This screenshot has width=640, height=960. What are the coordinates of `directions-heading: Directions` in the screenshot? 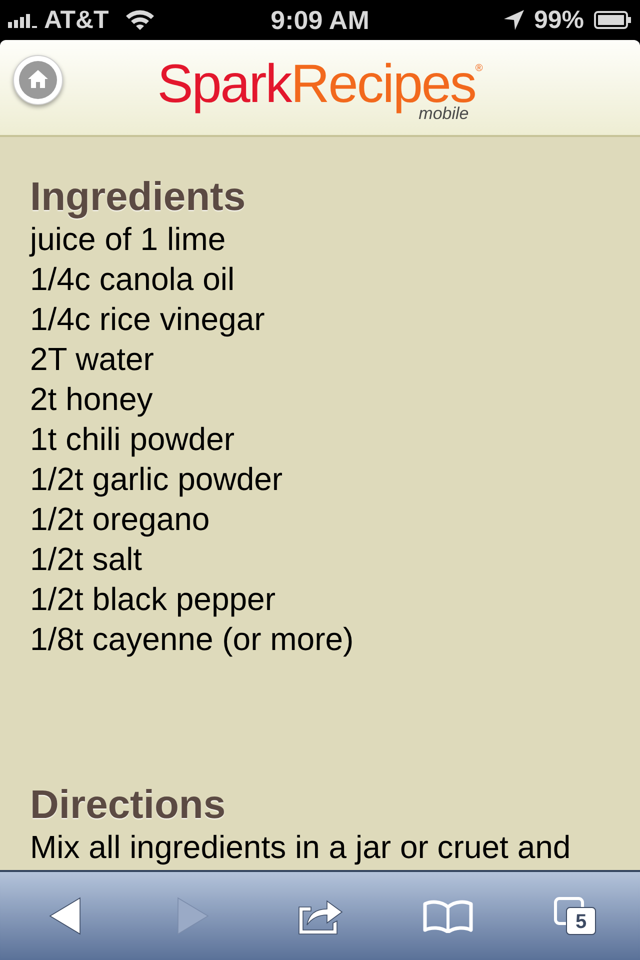 It's located at (128, 805).